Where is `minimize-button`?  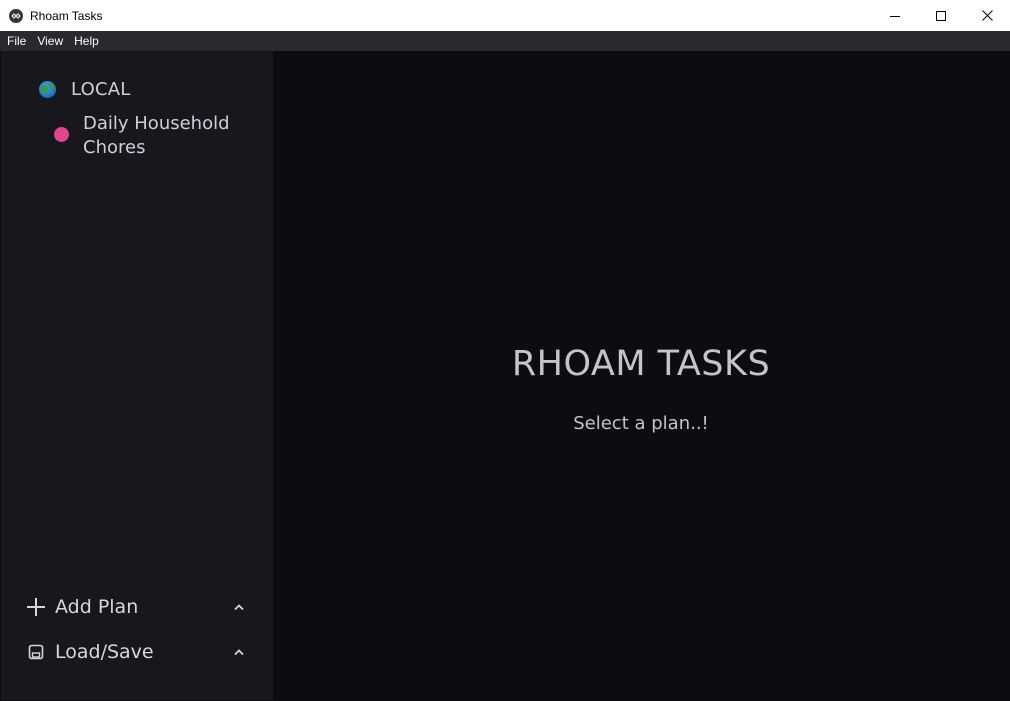
minimize-button is located at coordinates (895, 15).